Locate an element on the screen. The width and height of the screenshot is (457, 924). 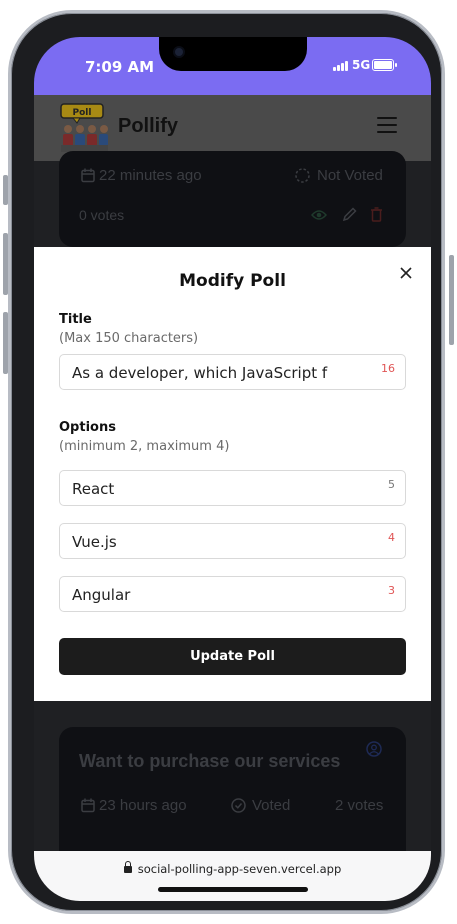
update-poll-button: Update Poll is located at coordinates (232, 656).